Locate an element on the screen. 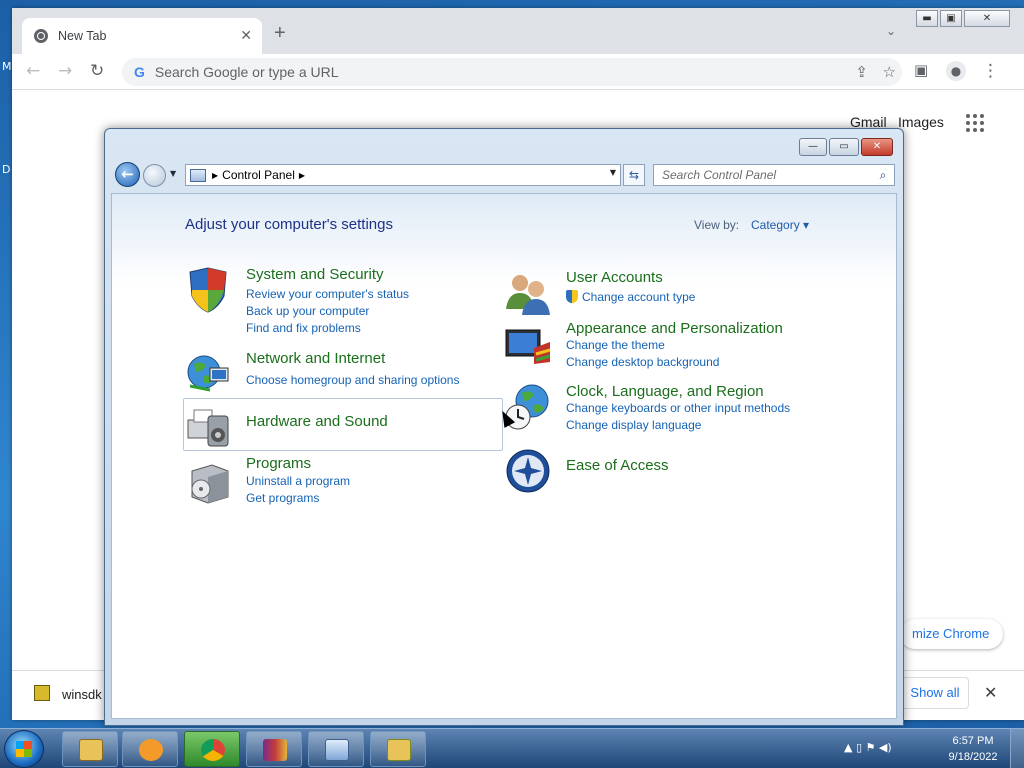 The width and height of the screenshot is (1024, 768). control-panel-icon is located at coordinates (337, 750).